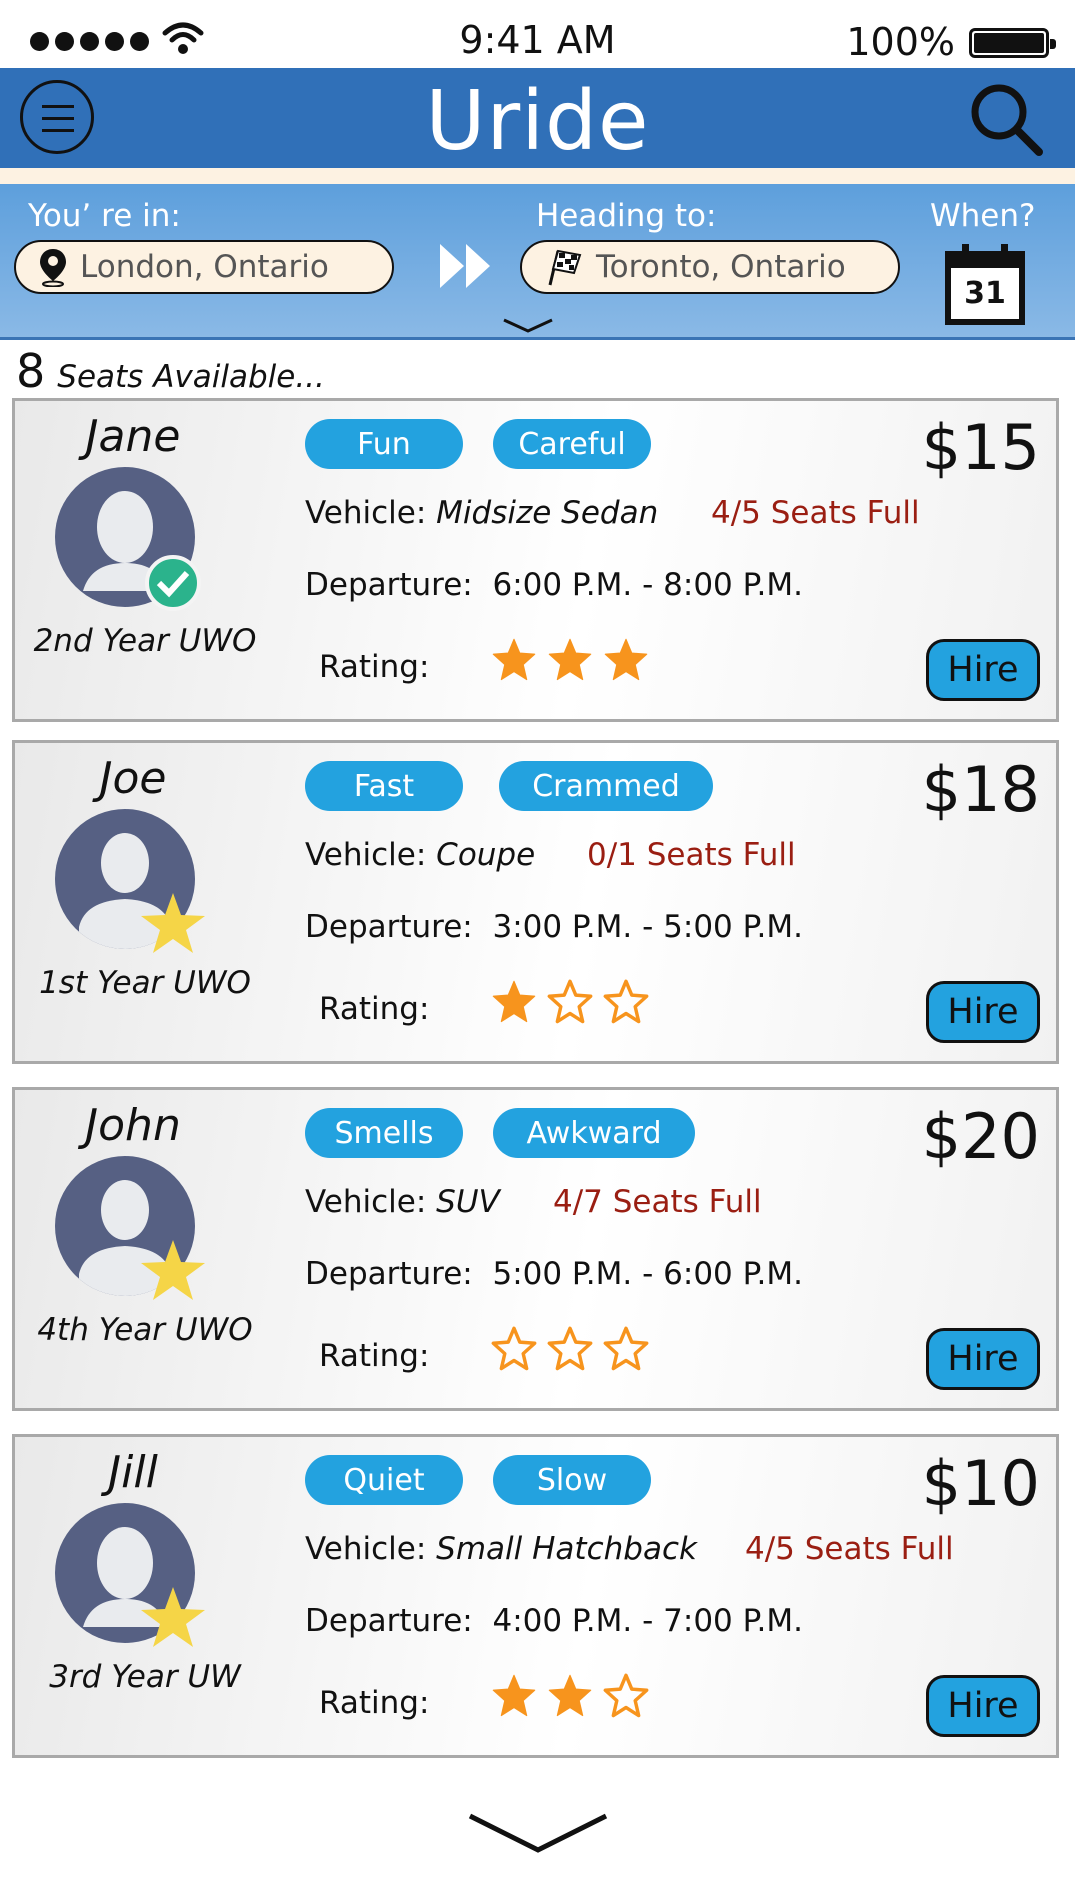 This screenshot has width=1075, height=1898. What do you see at coordinates (465, 266) in the screenshot?
I see `fast-forward-icon` at bounding box center [465, 266].